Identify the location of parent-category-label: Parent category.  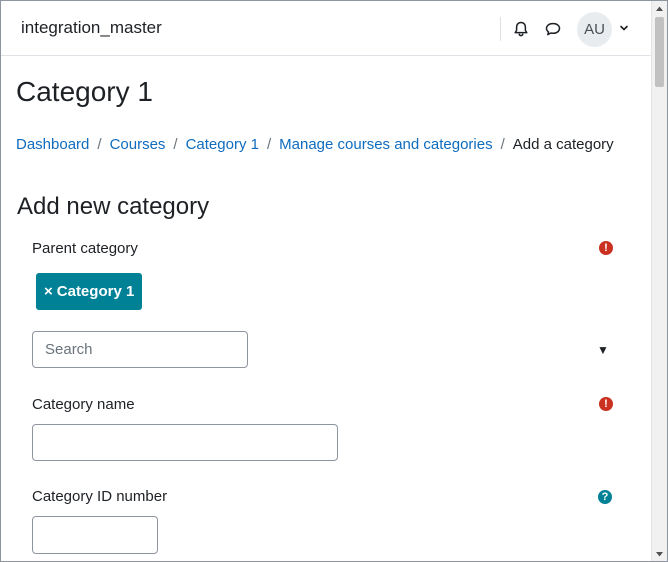
(85, 248).